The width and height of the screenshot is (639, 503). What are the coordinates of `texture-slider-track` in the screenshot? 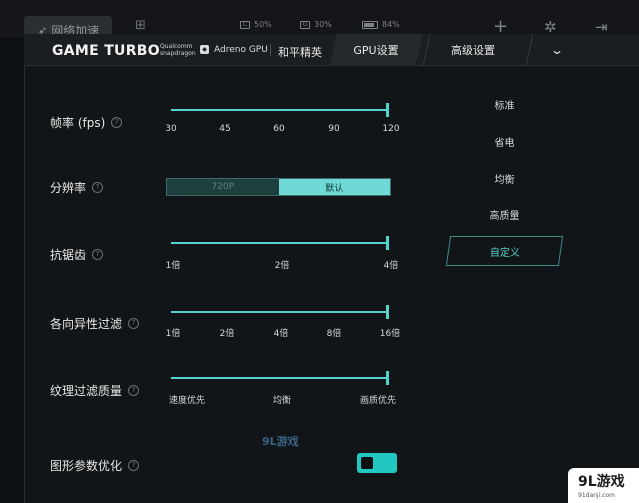 It's located at (279, 378).